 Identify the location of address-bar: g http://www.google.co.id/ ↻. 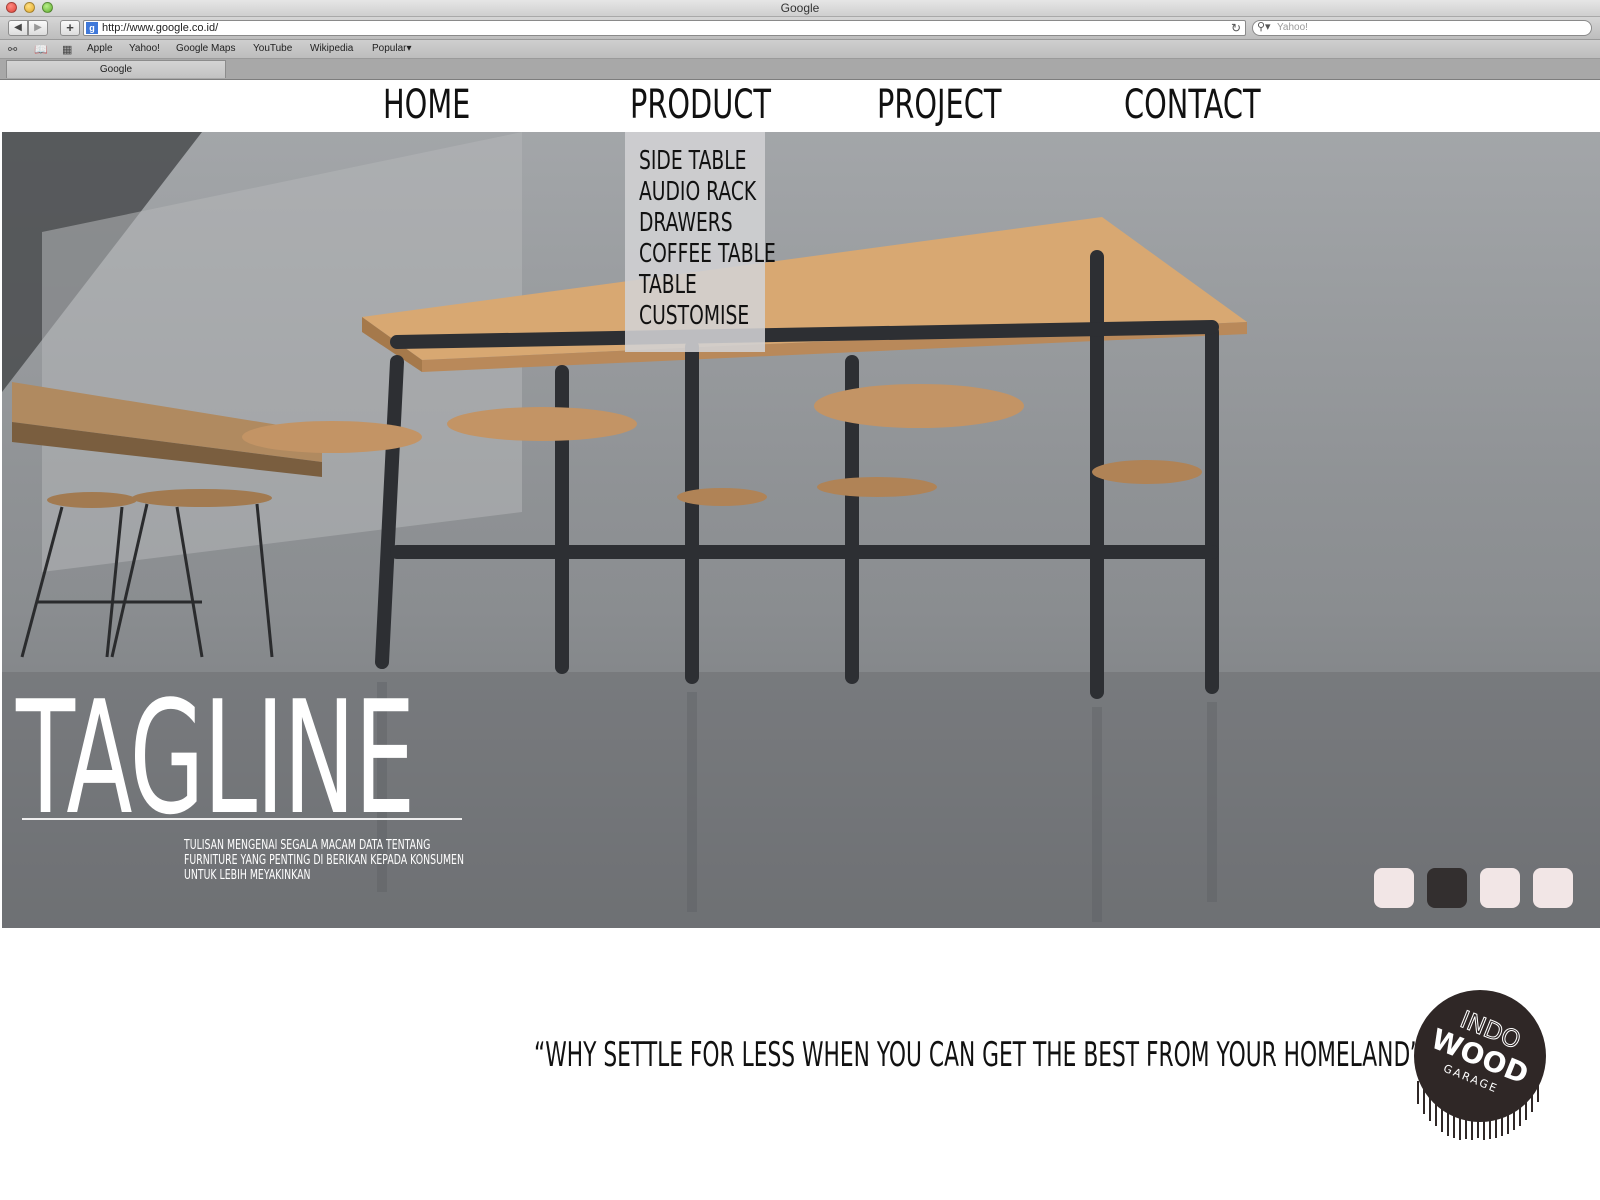
(664, 28).